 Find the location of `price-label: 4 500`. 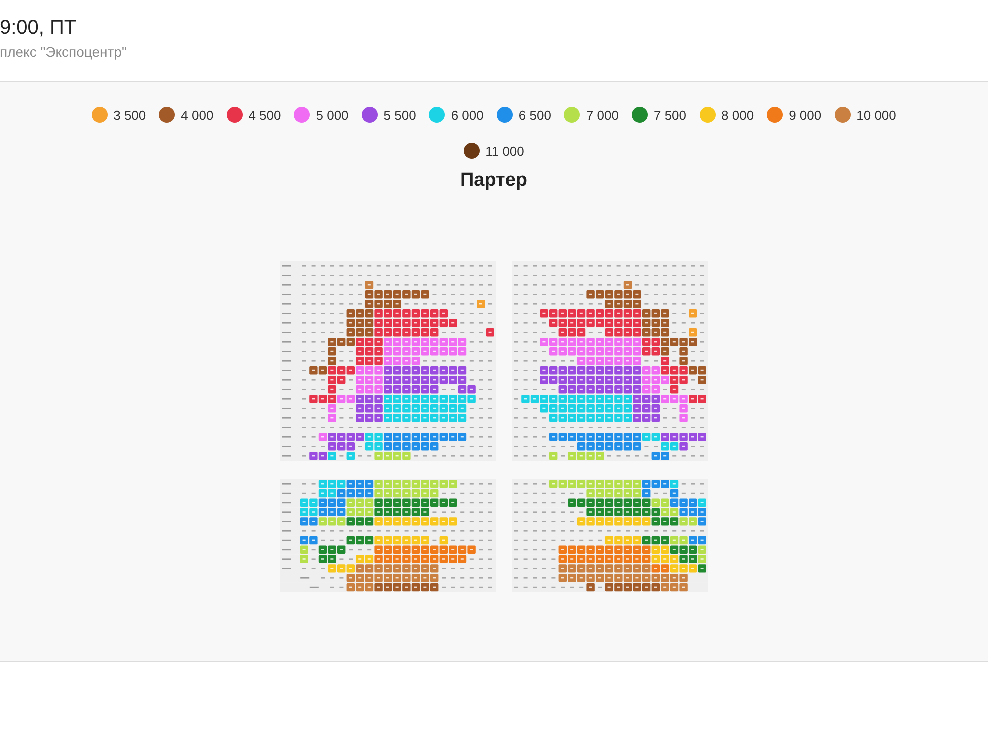

price-label: 4 500 is located at coordinates (265, 115).